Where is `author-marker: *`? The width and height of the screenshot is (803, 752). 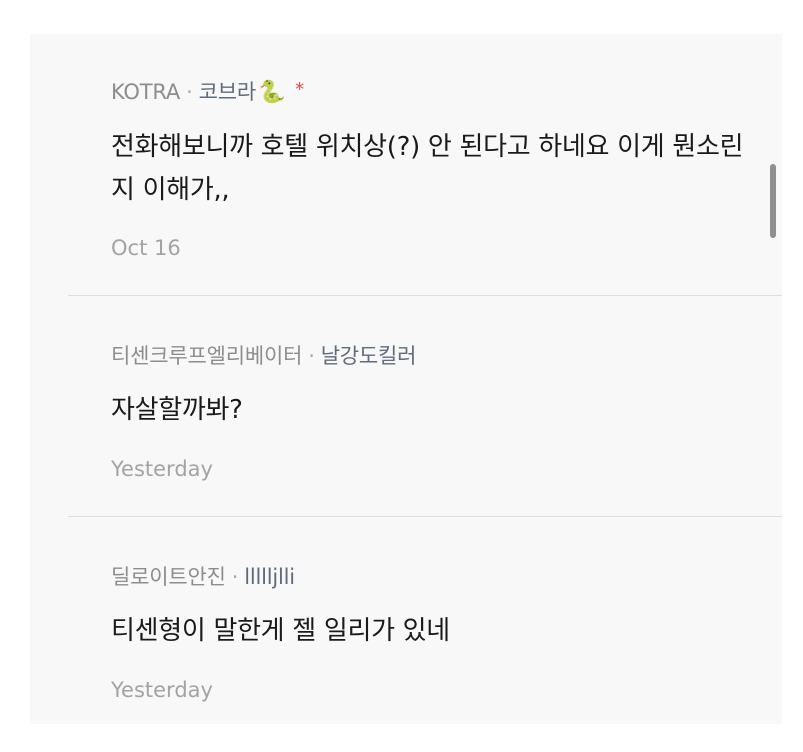 author-marker: * is located at coordinates (299, 89).